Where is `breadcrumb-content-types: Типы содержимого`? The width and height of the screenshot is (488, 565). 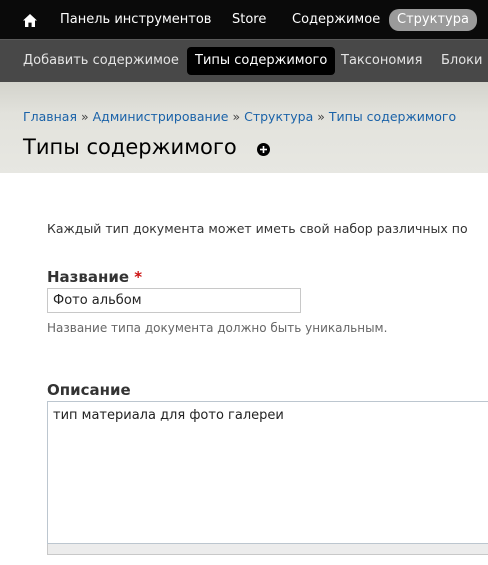
breadcrumb-content-types: Типы содержимого is located at coordinates (392, 116).